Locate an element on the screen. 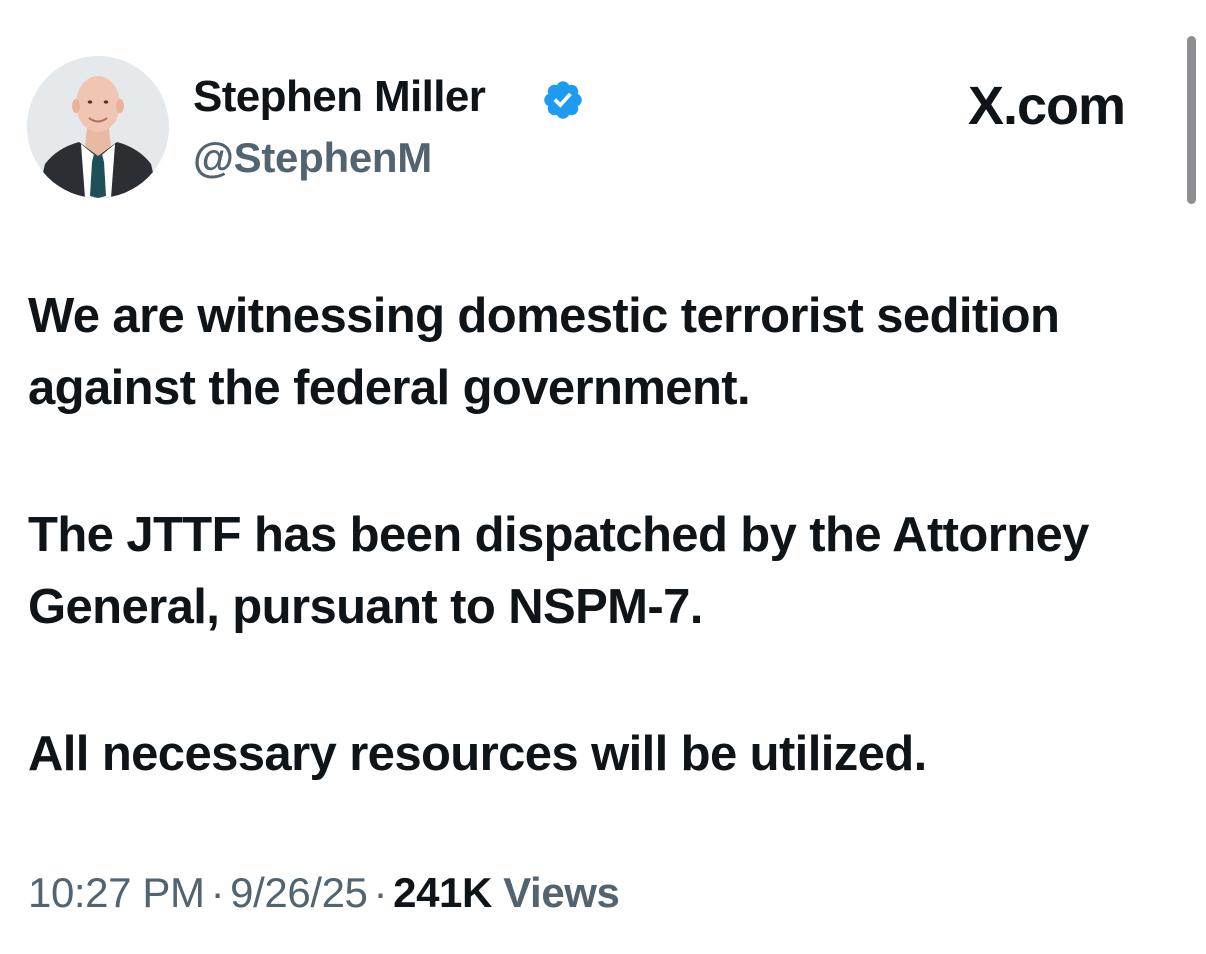 This screenshot has height=954, width=1206. avatar is located at coordinates (98, 127).